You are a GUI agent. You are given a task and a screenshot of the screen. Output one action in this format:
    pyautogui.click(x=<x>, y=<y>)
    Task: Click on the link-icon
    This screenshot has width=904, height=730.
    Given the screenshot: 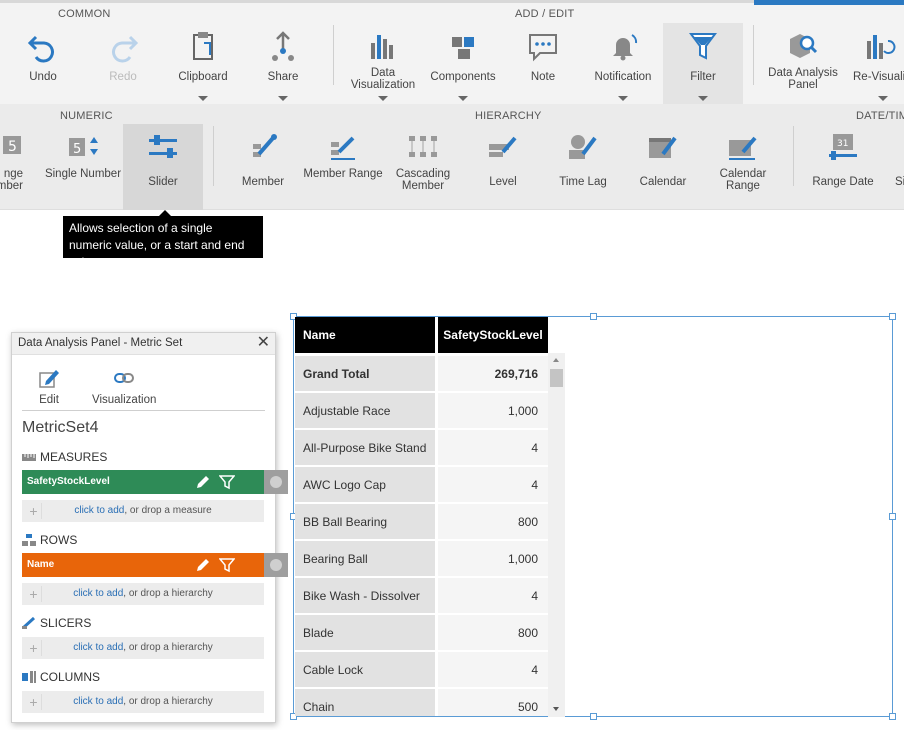 What is the action you would take?
    pyautogui.click(x=124, y=378)
    